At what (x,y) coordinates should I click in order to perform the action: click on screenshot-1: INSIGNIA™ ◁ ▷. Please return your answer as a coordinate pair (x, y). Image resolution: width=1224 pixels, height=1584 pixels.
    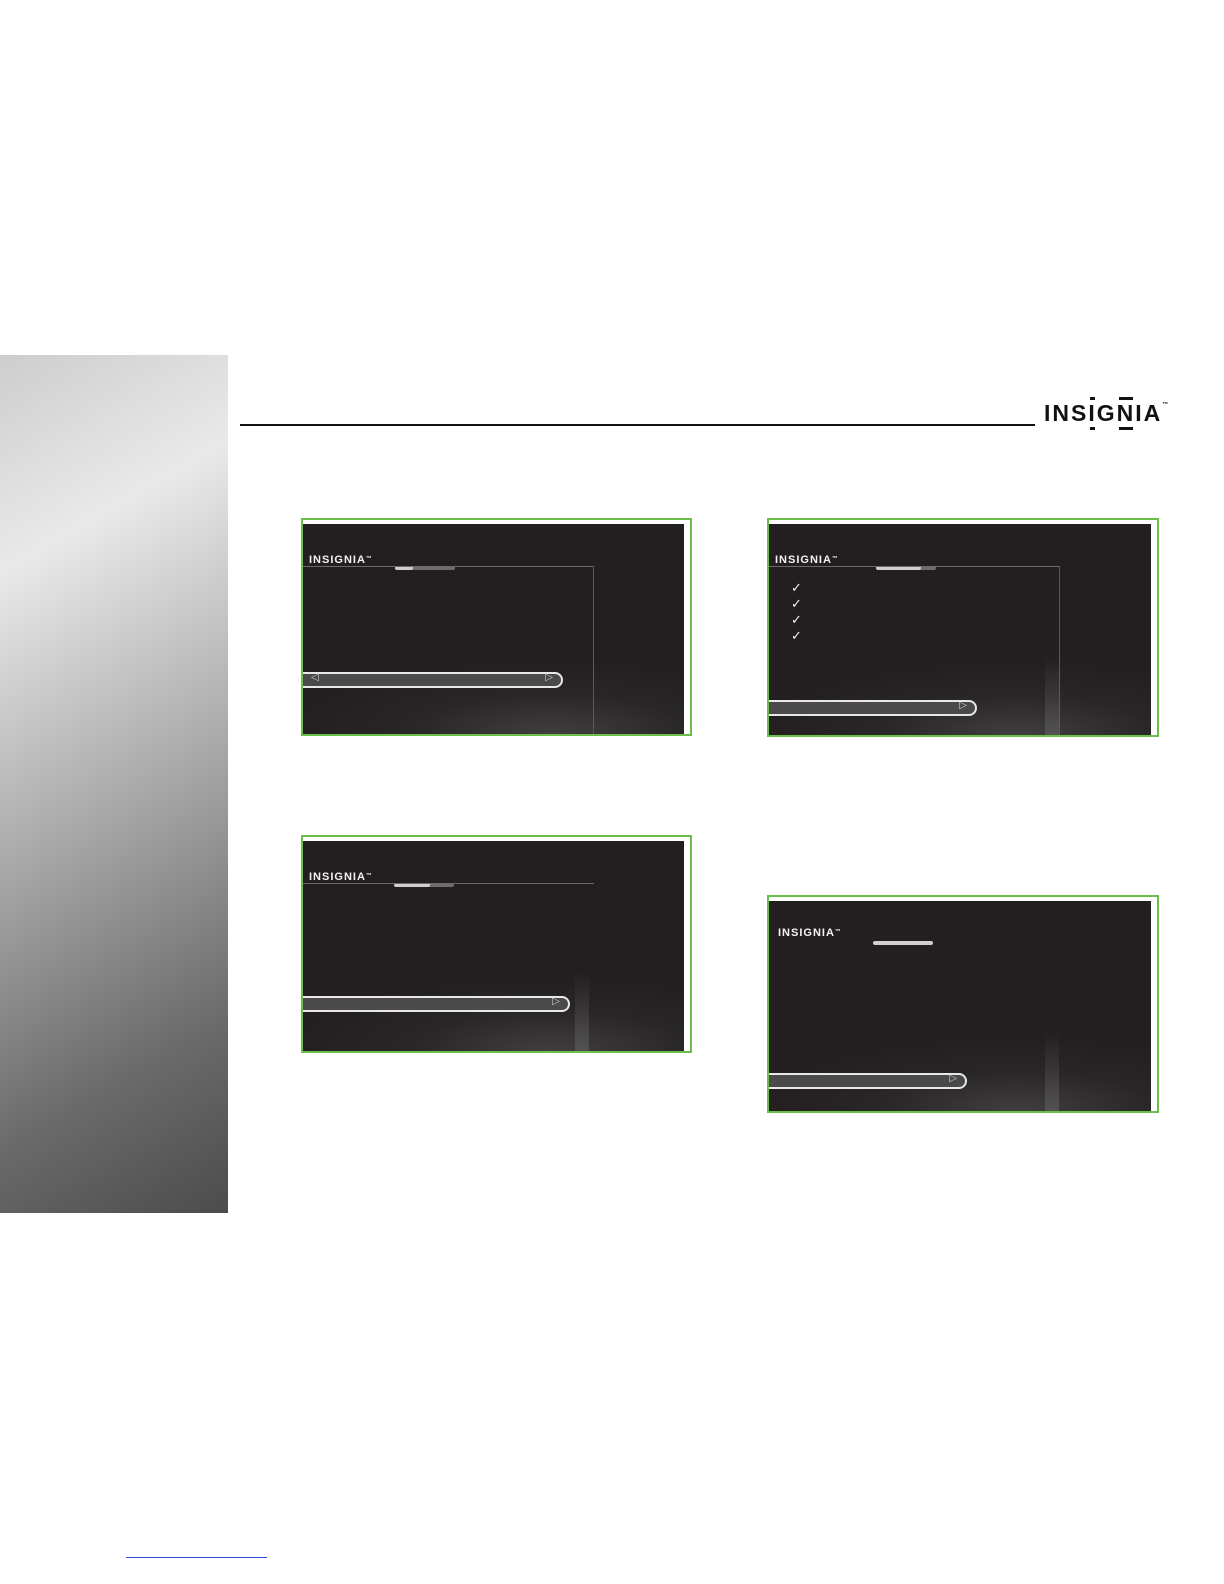
    Looking at the image, I should click on (496, 627).